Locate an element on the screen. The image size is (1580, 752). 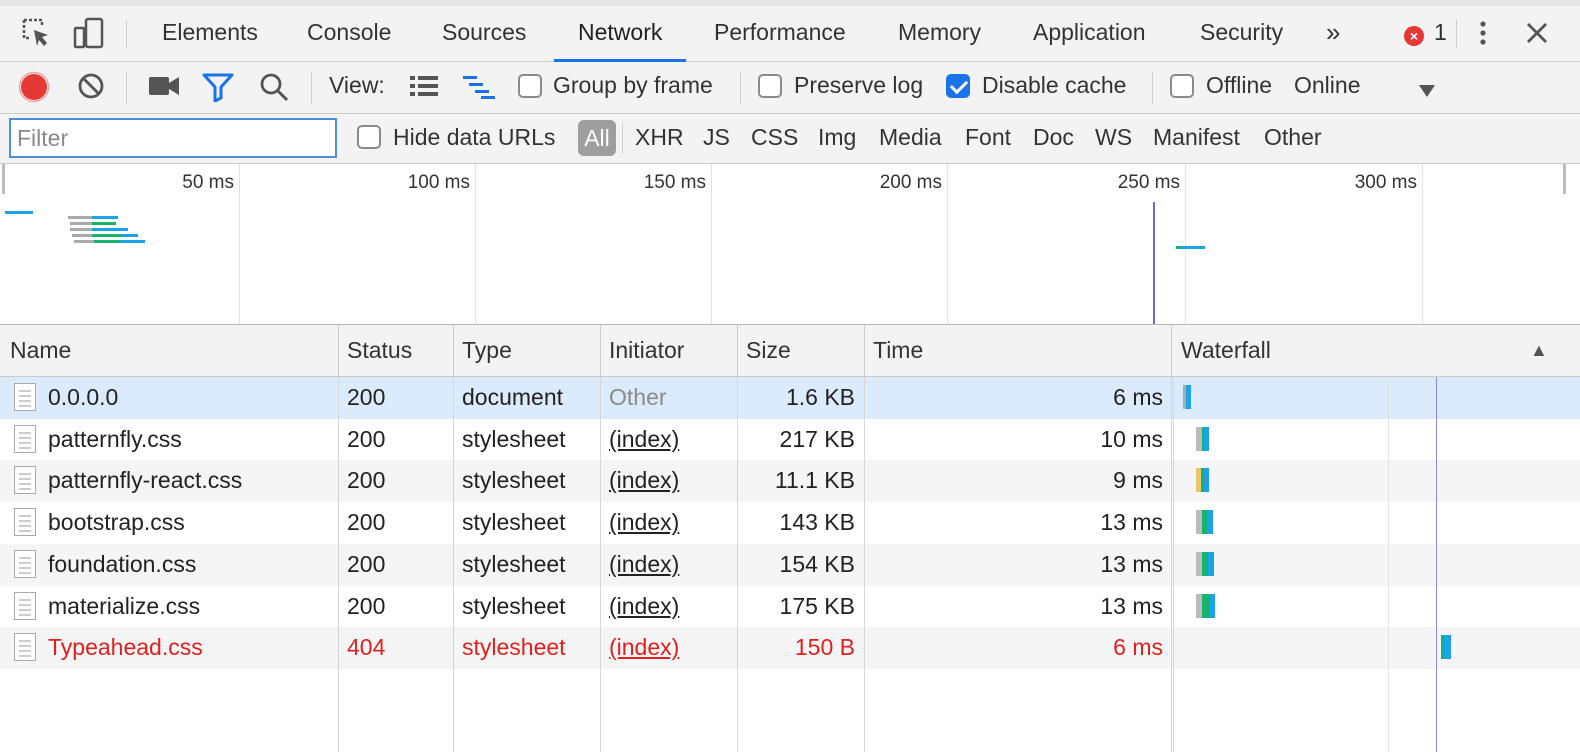
group-by-frame-checkbox is located at coordinates (530, 86).